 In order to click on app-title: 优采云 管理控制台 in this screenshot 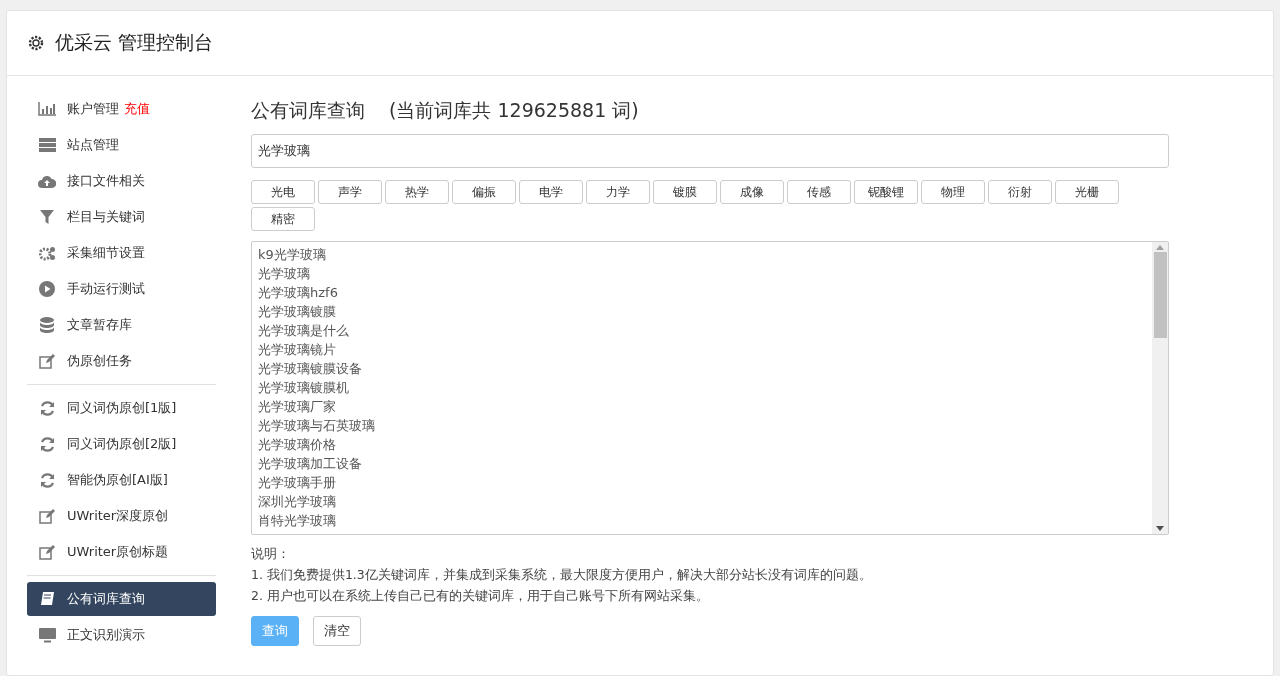, I will do `click(134, 42)`.